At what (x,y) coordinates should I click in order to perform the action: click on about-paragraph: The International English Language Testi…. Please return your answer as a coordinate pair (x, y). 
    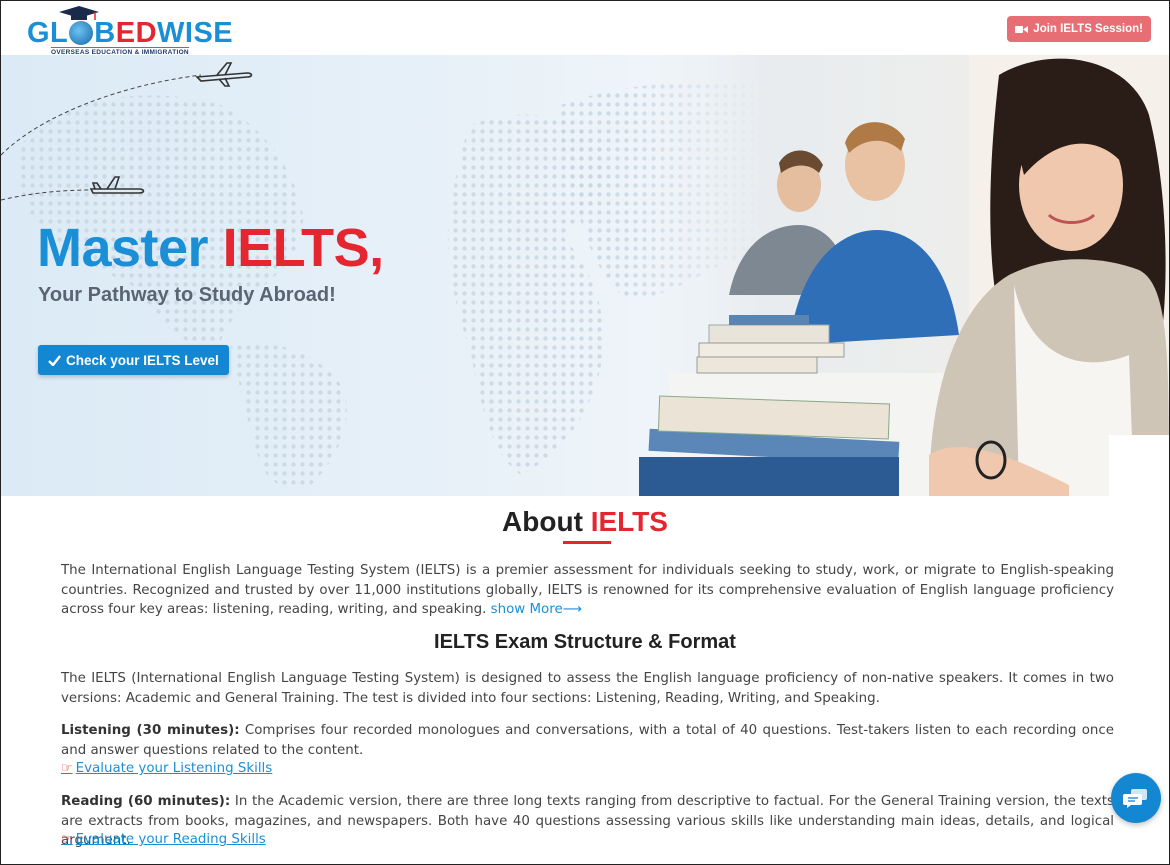
    Looking at the image, I should click on (587, 590).